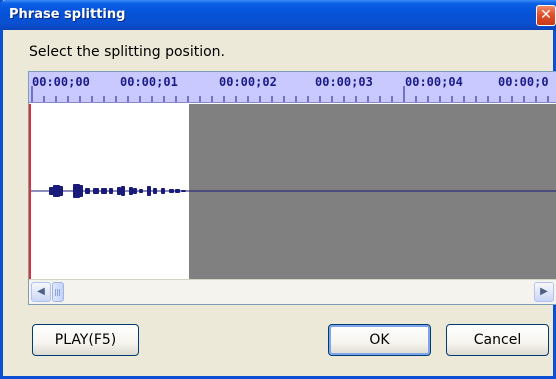  I want to click on cancel-button: Cancel, so click(497, 340).